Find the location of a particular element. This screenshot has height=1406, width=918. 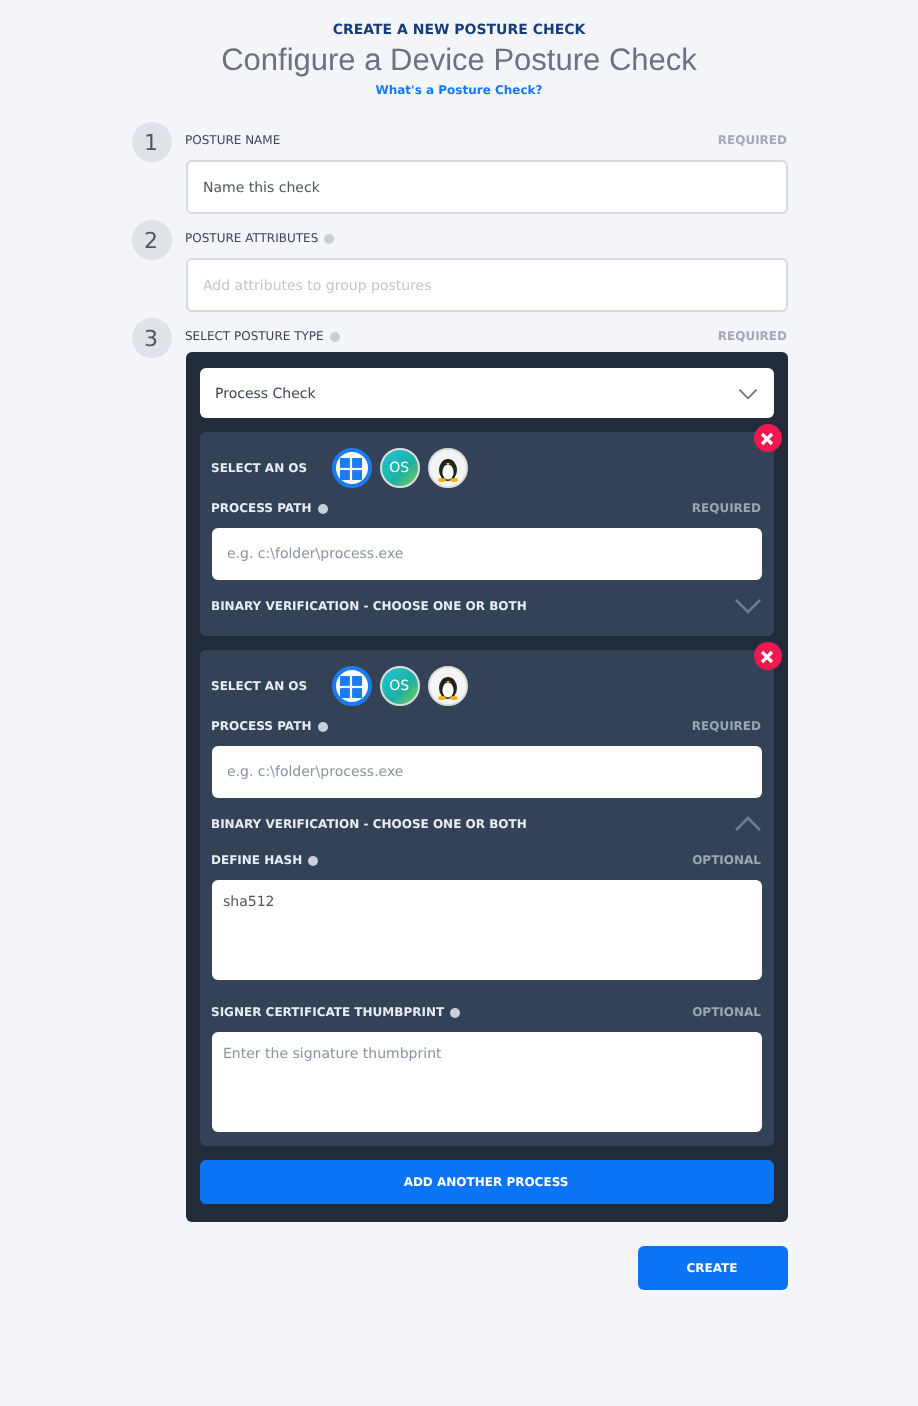

step-number: 2 is located at coordinates (151, 240).